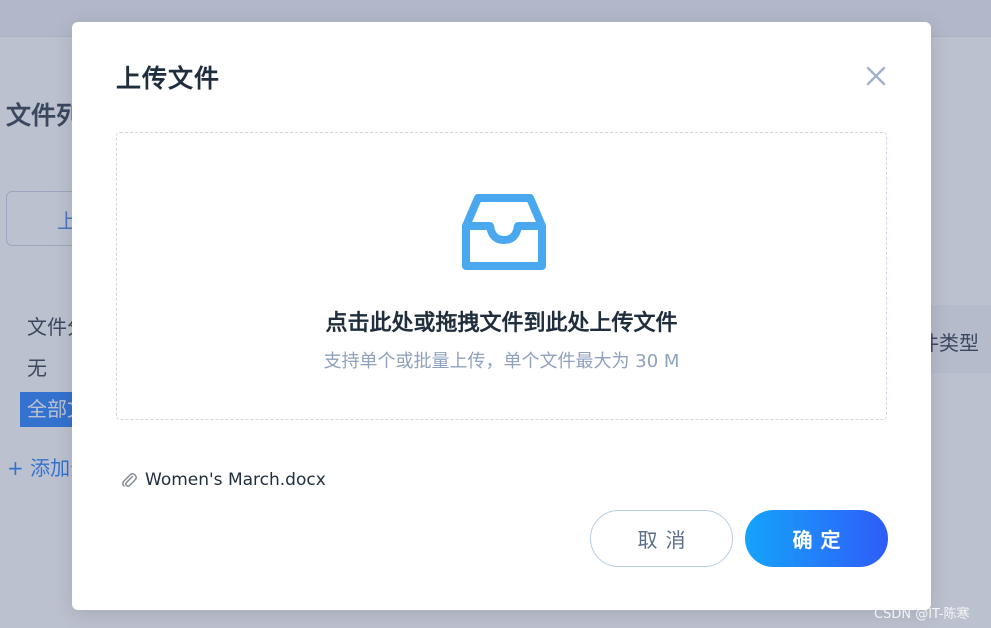  What do you see at coordinates (661, 538) in the screenshot?
I see `cancel-button: 取消` at bounding box center [661, 538].